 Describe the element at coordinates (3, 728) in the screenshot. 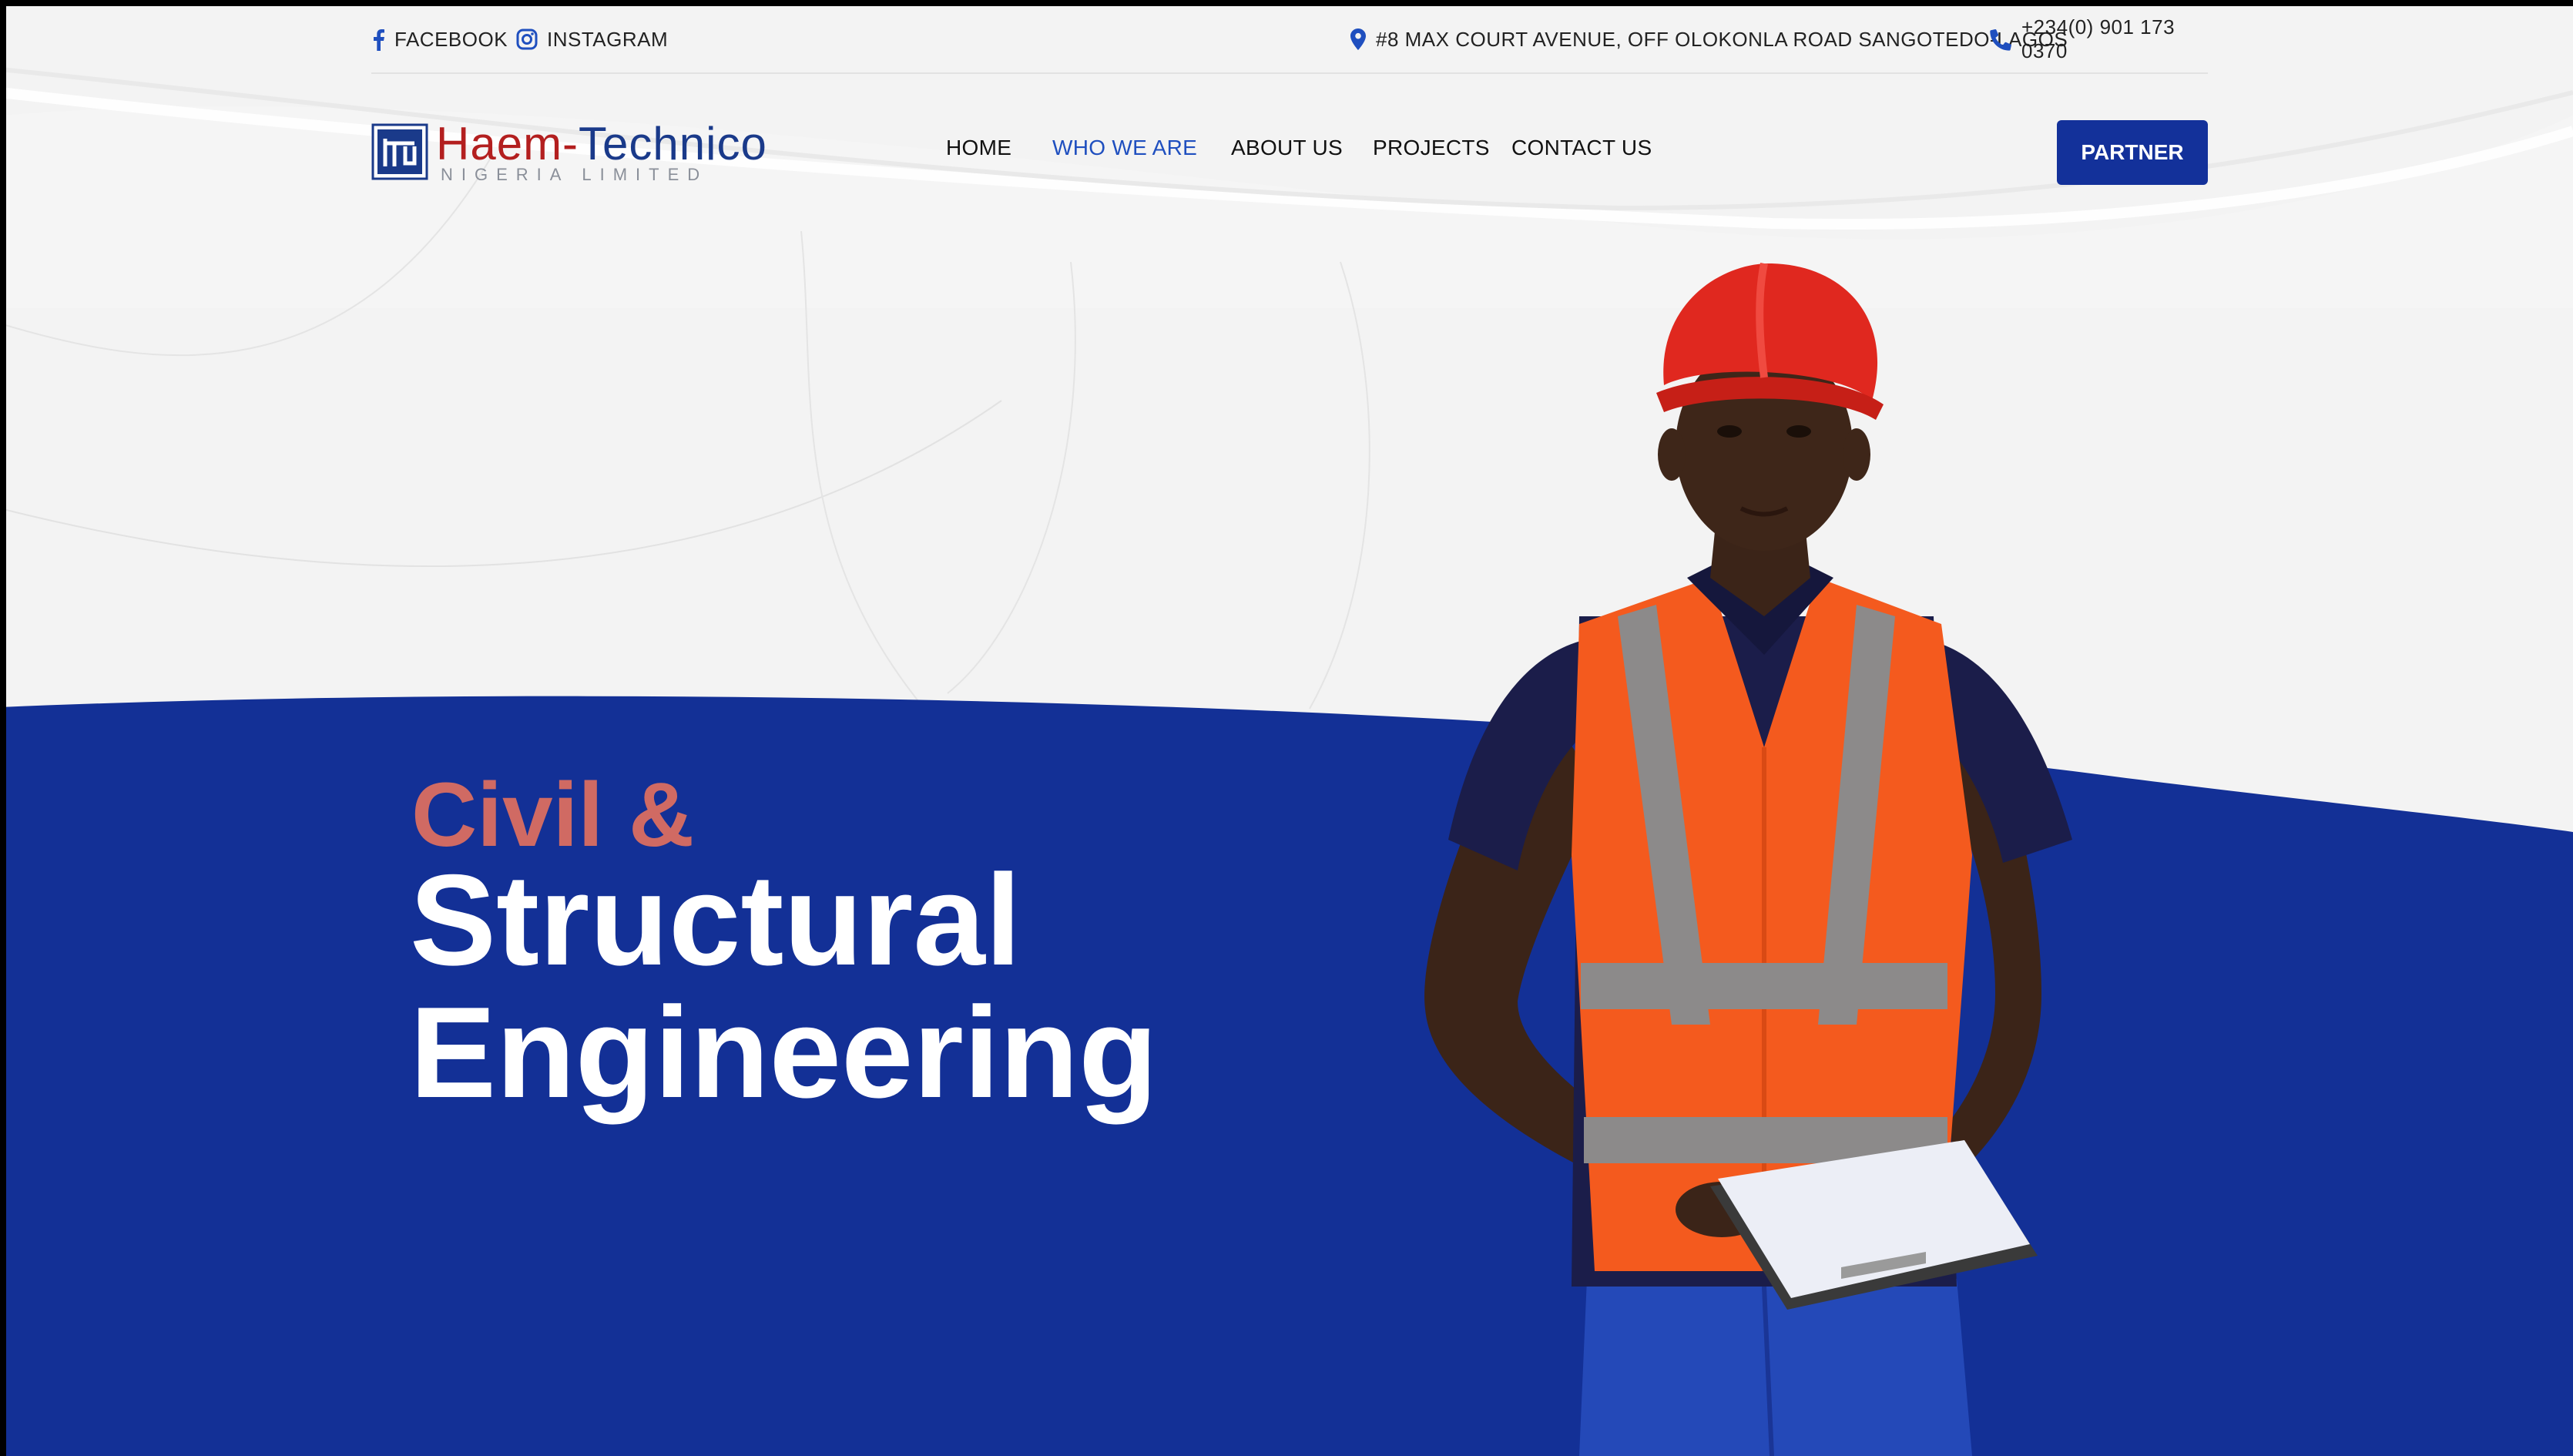

I see `window-frame-left` at that location.